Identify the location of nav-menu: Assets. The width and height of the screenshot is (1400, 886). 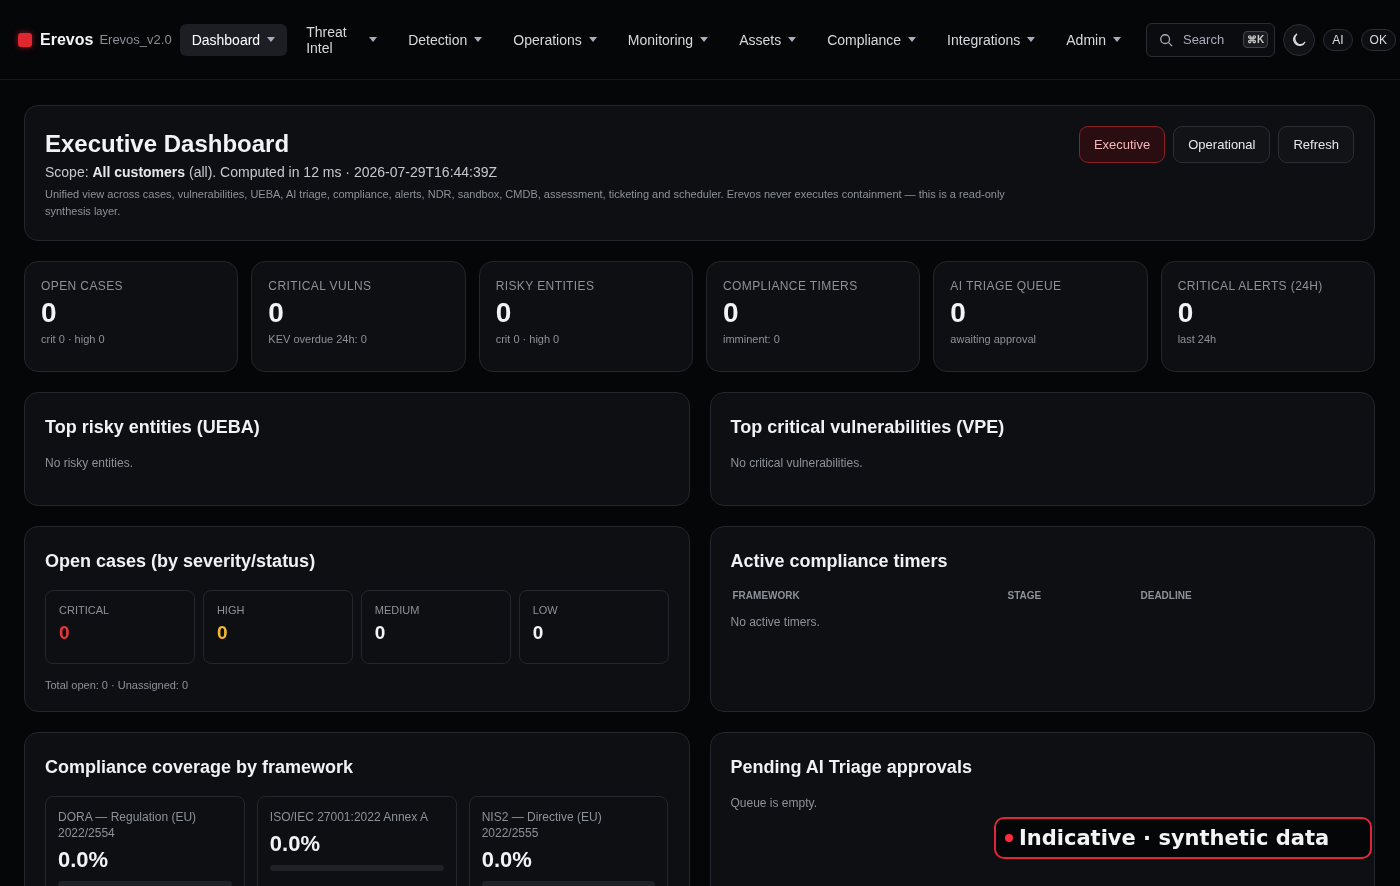
(768, 39).